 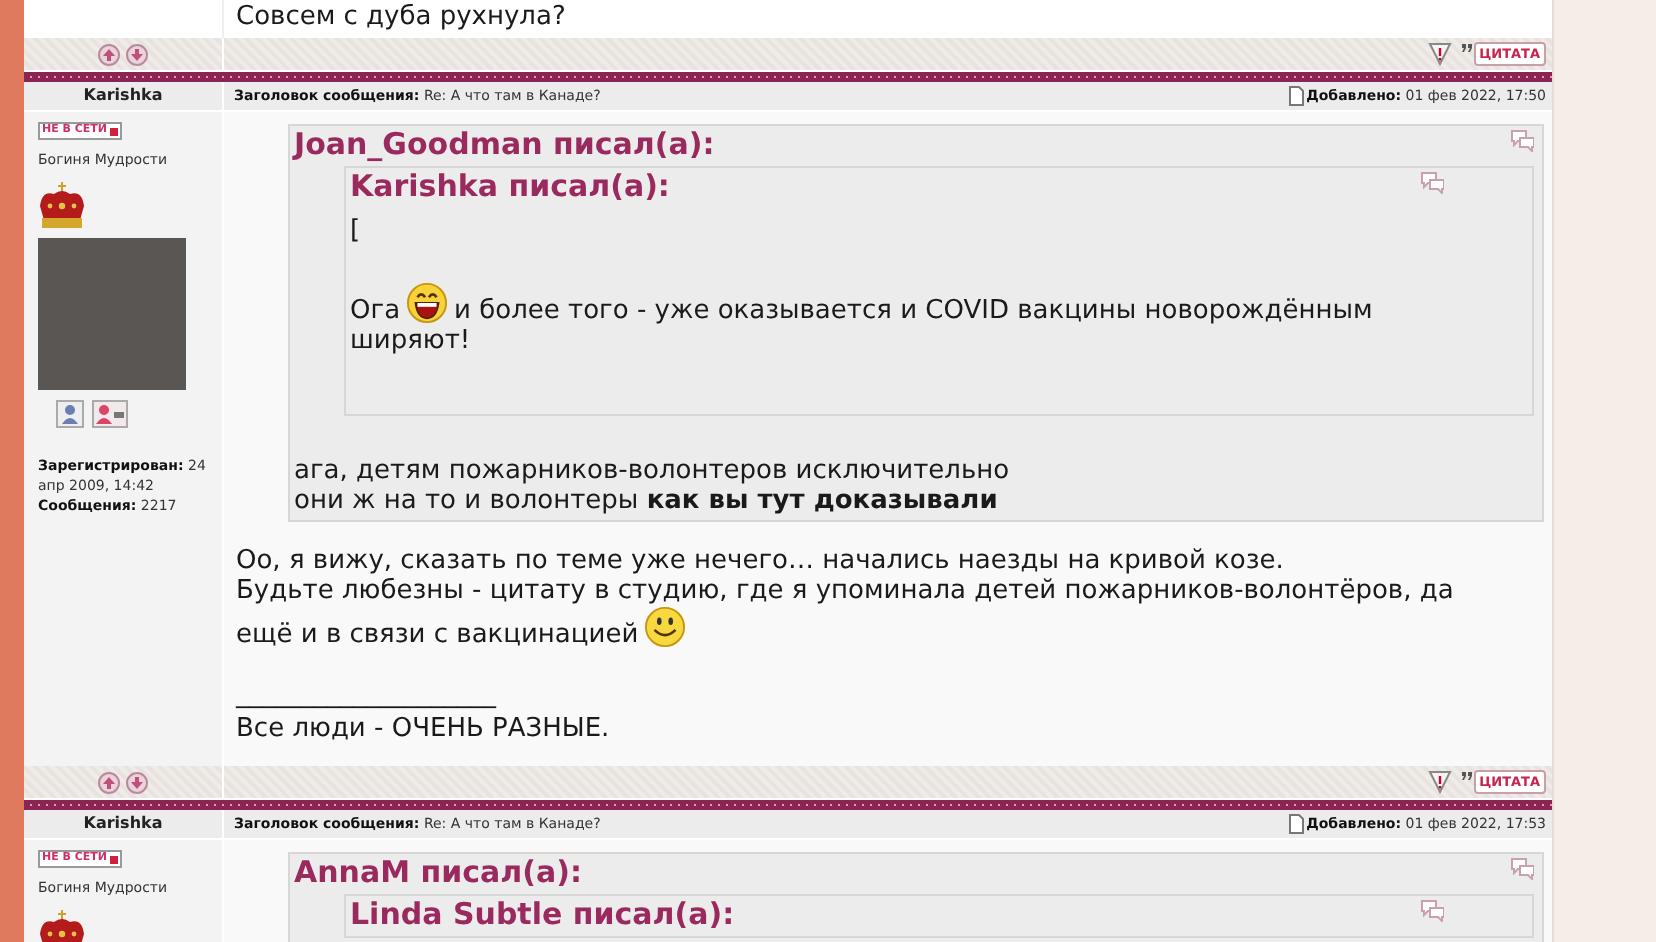 I want to click on signature-rule: ____________________, so click(x=367, y=695).